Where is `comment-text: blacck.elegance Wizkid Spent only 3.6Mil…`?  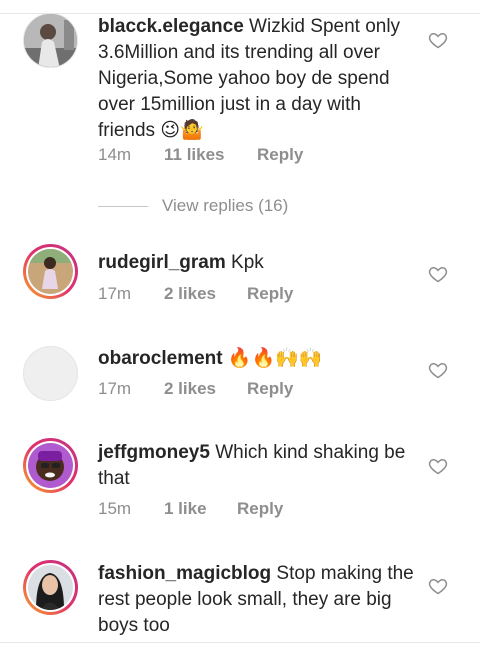 comment-text: blacck.elegance Wizkid Spent only 3.6Mil… is located at coordinates (259, 79).